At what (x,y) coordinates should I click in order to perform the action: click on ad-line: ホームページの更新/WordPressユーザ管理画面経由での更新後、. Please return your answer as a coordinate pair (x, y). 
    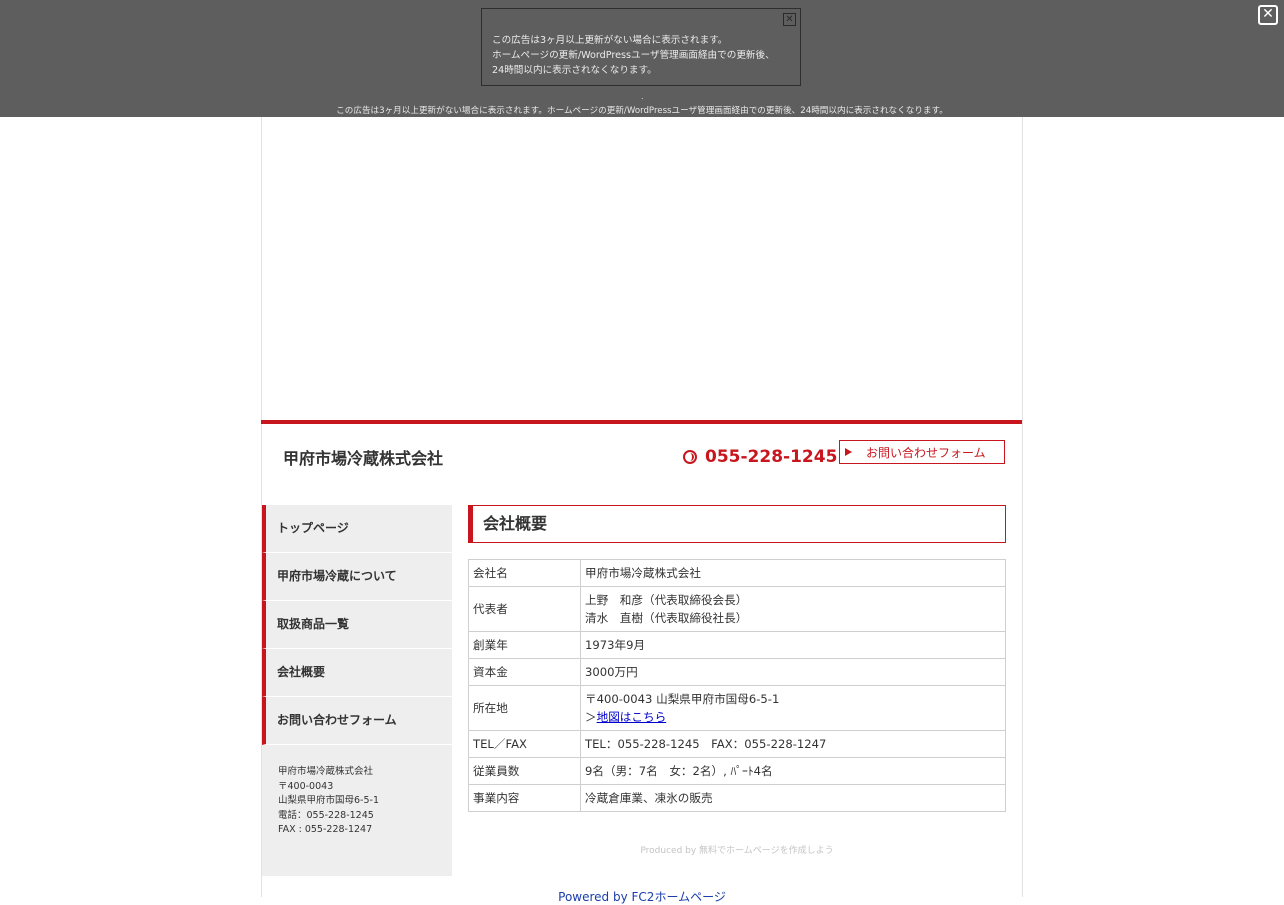
    Looking at the image, I should click on (633, 55).